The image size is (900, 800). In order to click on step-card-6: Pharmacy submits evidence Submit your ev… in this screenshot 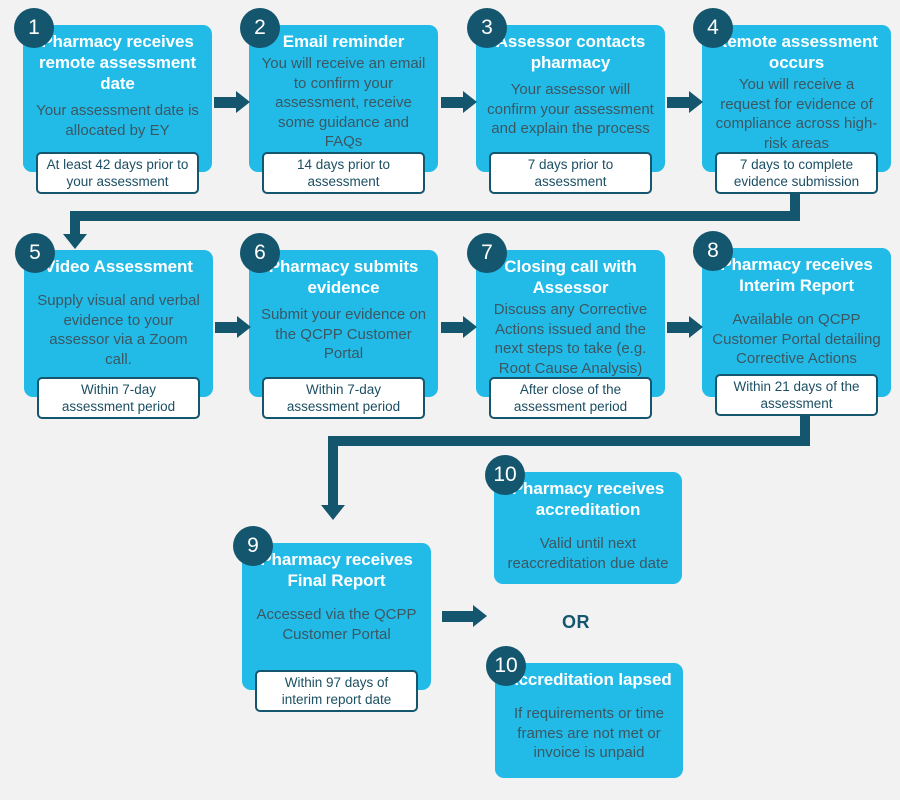, I will do `click(343, 323)`.